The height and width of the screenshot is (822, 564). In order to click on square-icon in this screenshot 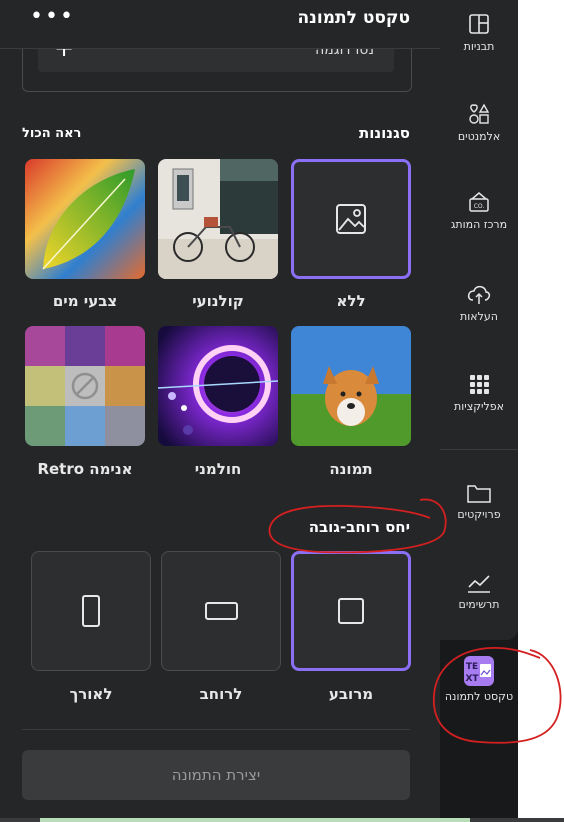, I will do `click(351, 611)`.